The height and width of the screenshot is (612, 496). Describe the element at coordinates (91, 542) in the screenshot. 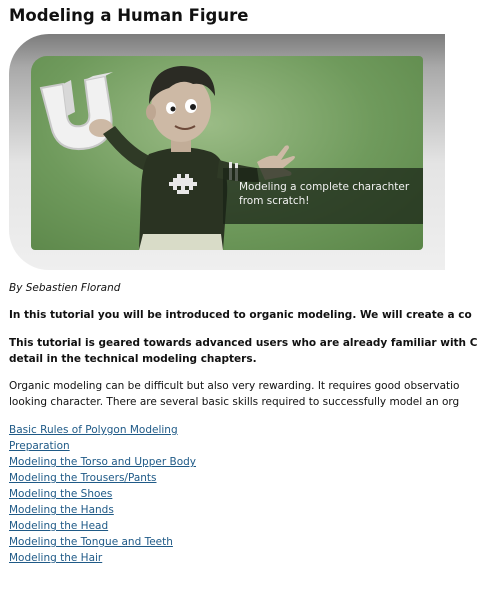

I see `link-tongue-teeth: Modeling the Tongue and Teeth` at that location.